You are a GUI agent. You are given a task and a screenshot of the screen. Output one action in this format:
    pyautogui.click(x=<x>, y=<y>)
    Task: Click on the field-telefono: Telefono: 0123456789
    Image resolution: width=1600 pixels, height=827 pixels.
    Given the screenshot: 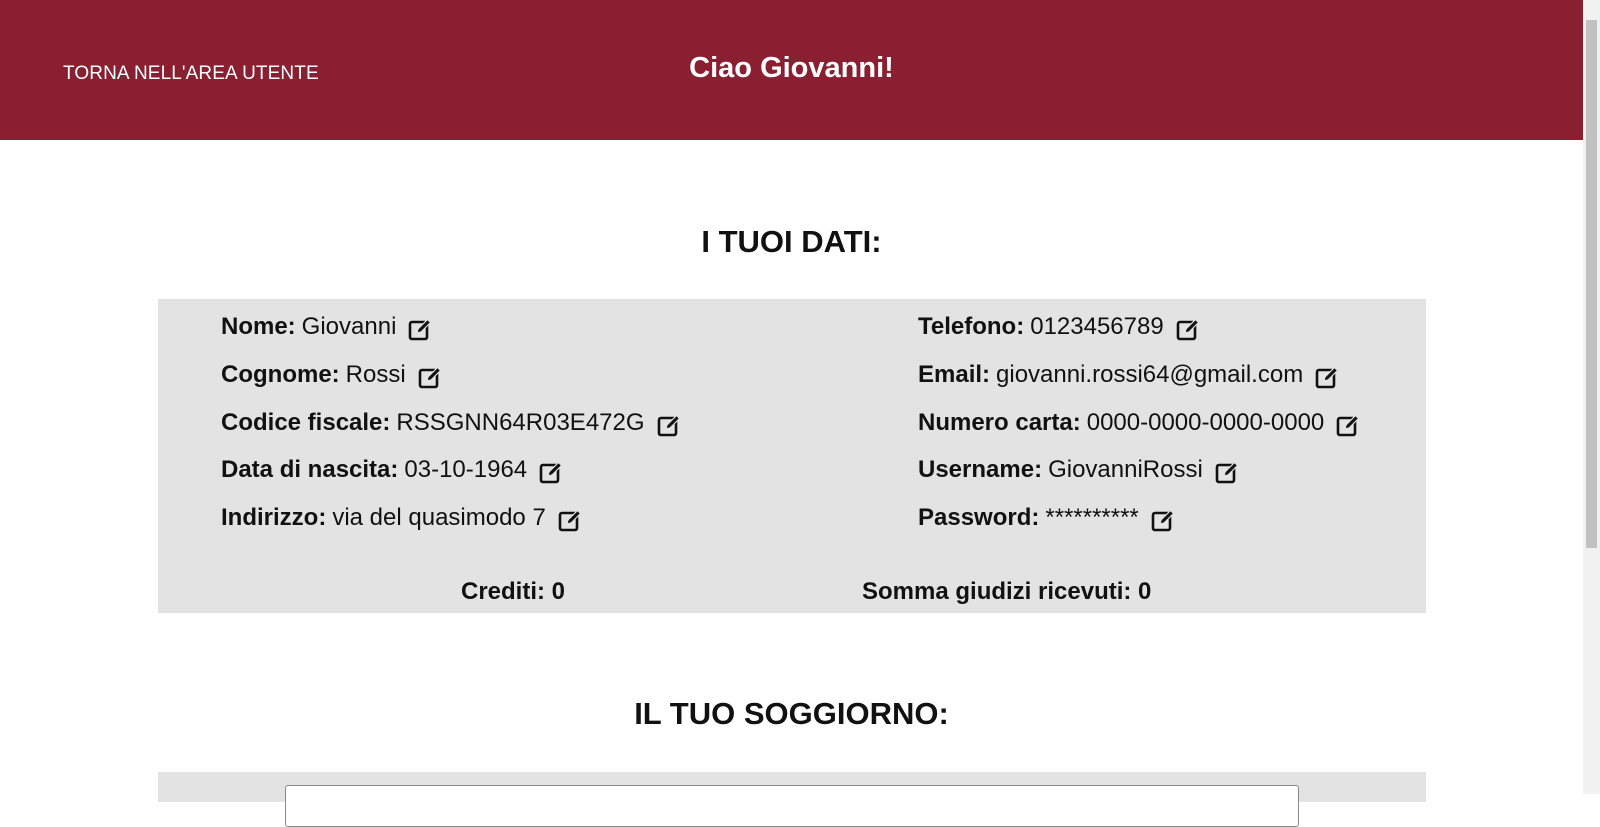 What is the action you would take?
    pyautogui.click(x=1059, y=327)
    